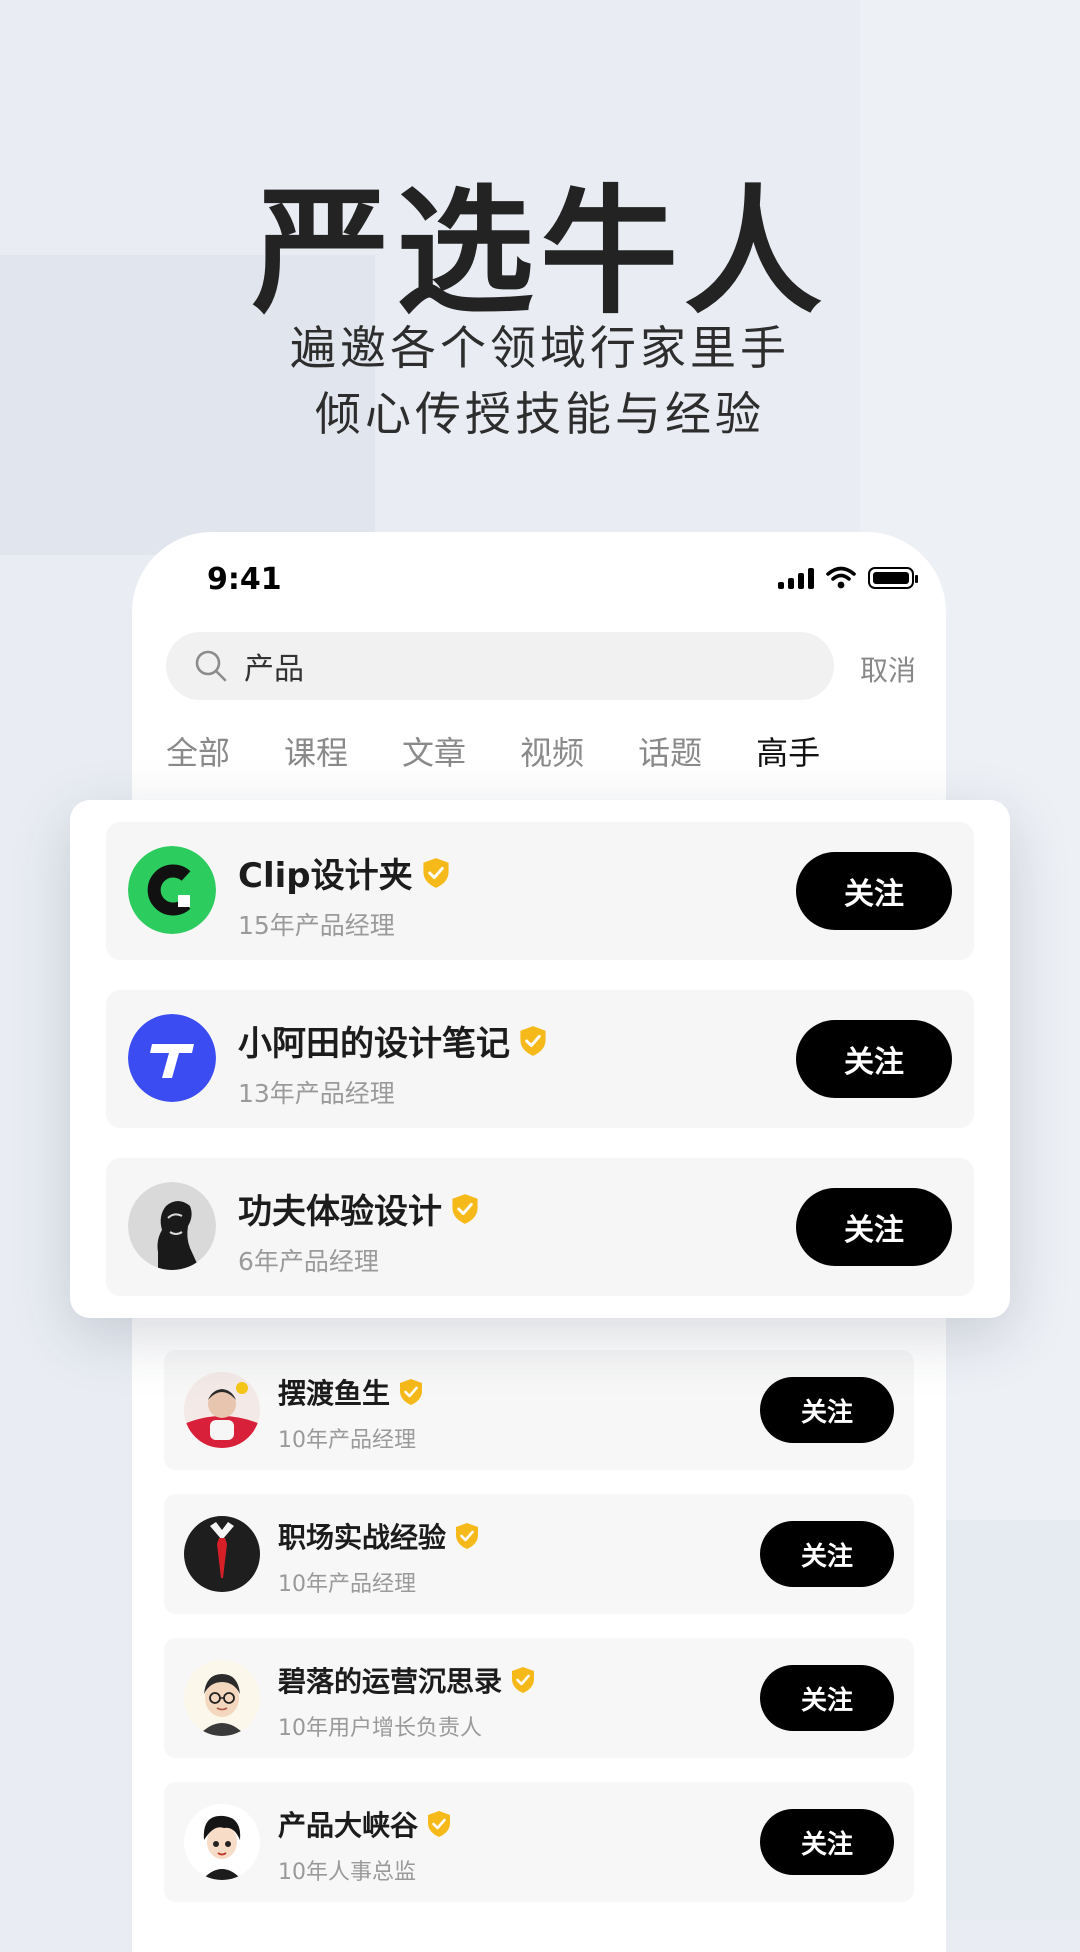 This screenshot has width=1080, height=1952. I want to click on list-item: Clip设计夹 15年产品经理 关注, so click(540, 891).